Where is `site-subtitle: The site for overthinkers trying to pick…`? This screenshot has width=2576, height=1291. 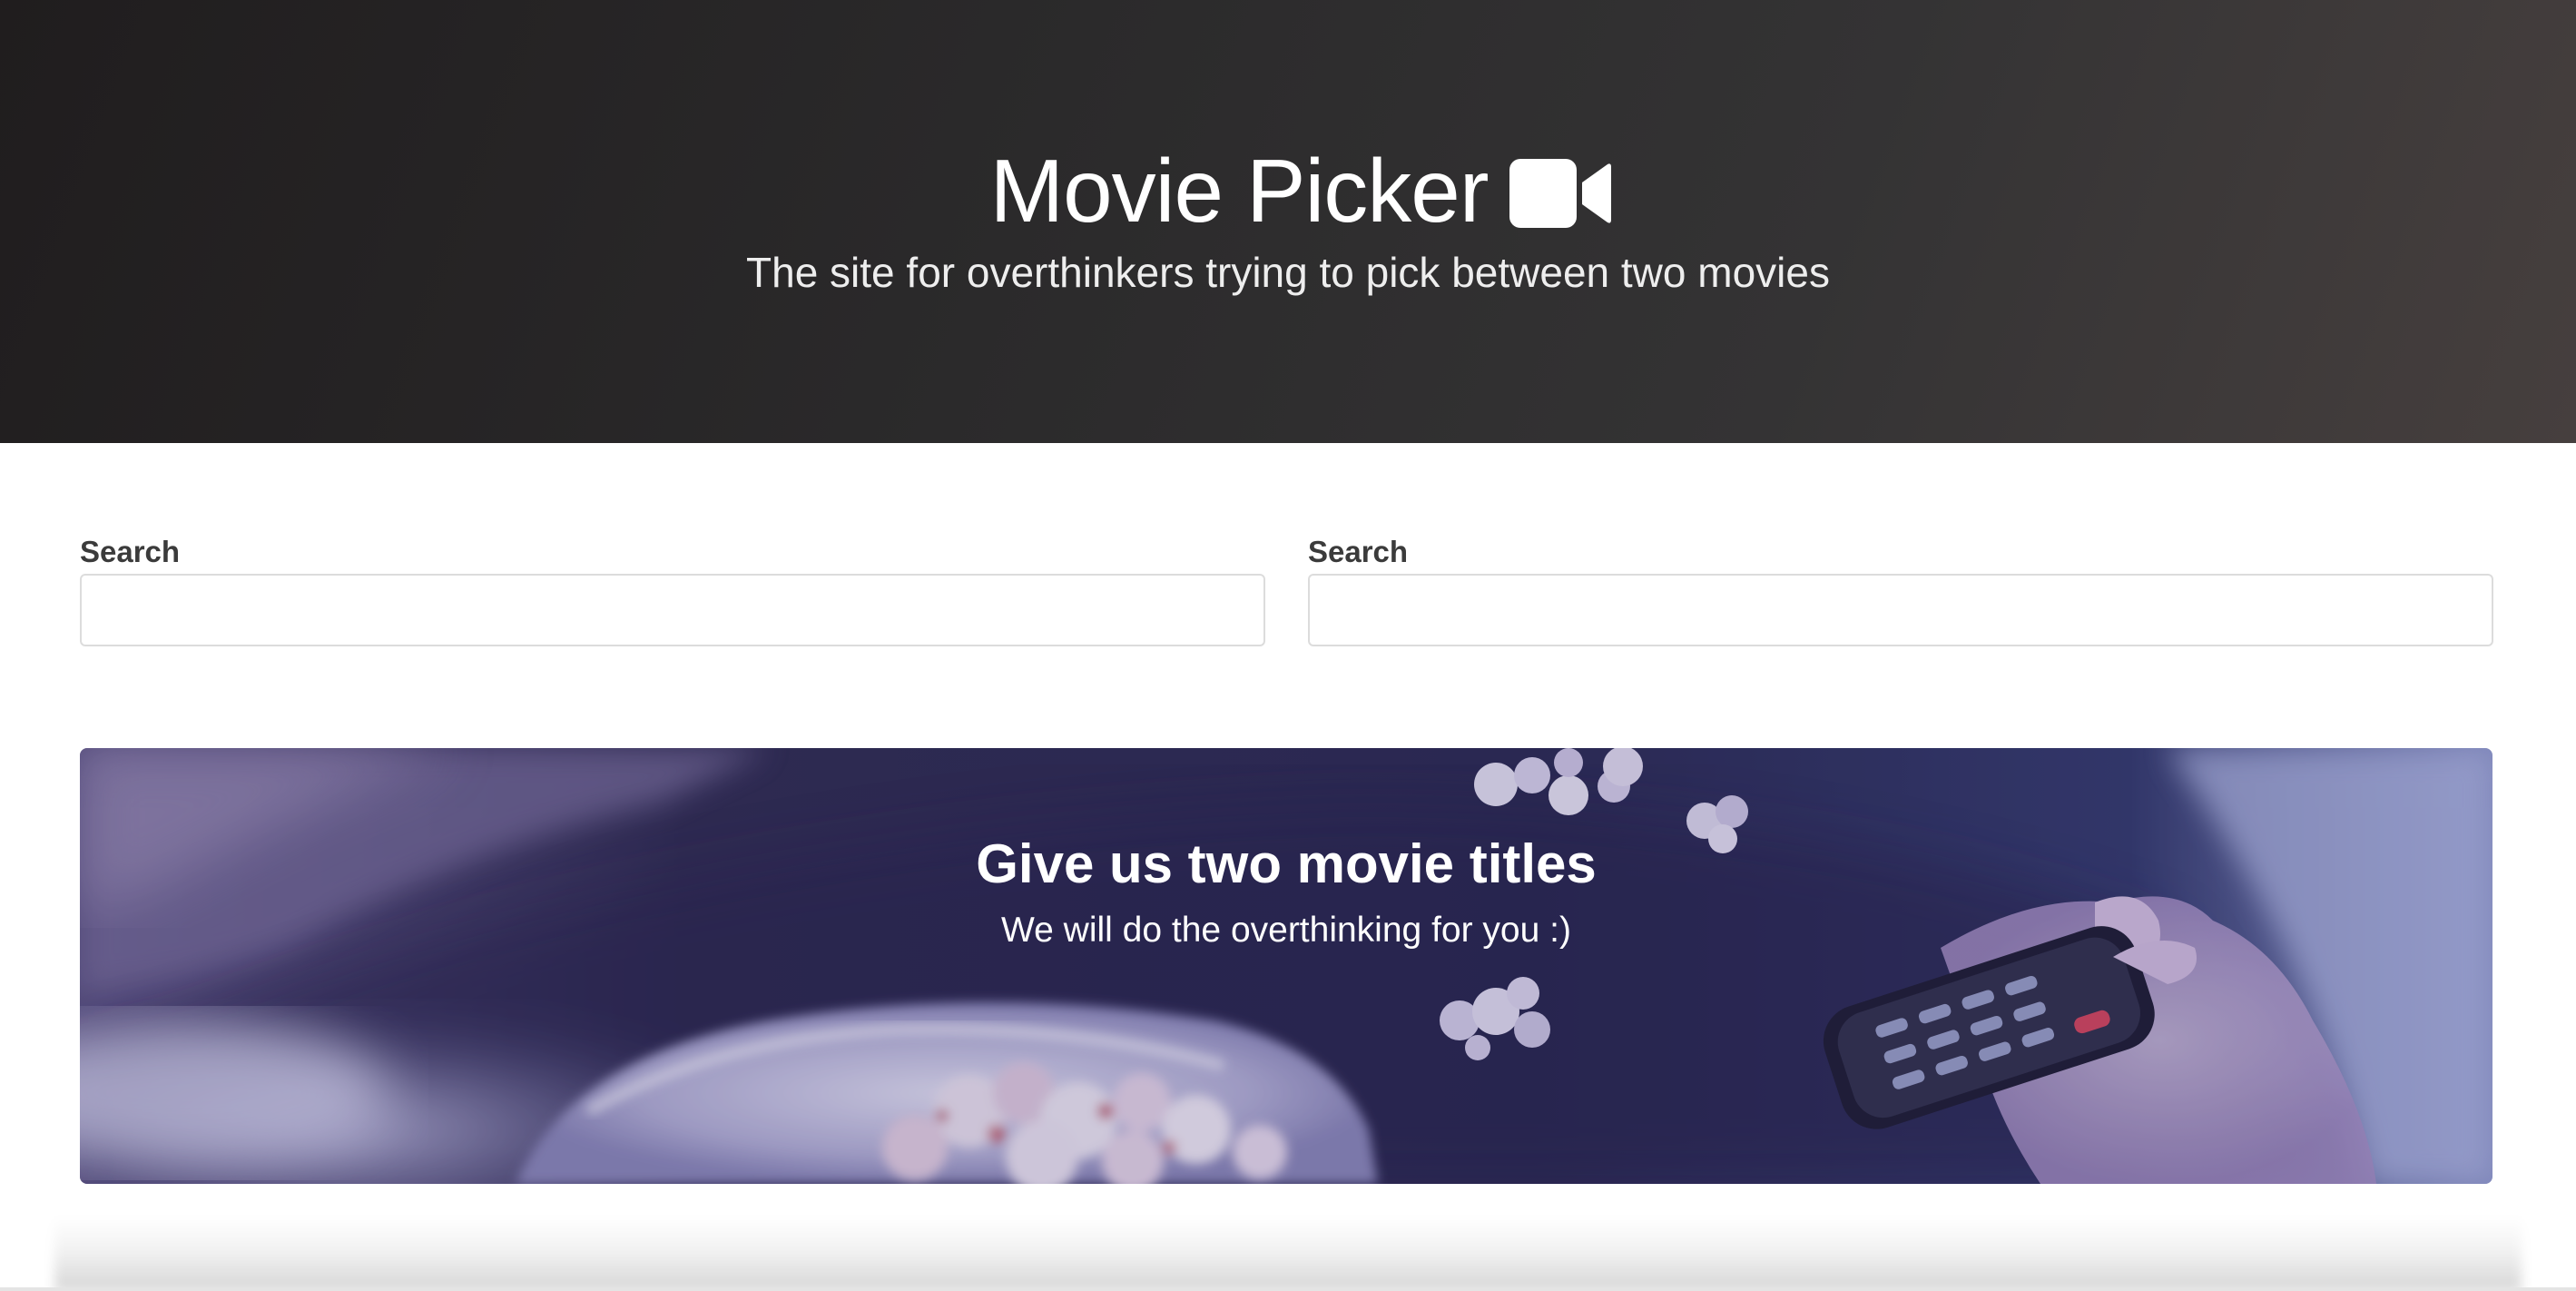
site-subtitle: The site for overthinkers trying to pick… is located at coordinates (1288, 272).